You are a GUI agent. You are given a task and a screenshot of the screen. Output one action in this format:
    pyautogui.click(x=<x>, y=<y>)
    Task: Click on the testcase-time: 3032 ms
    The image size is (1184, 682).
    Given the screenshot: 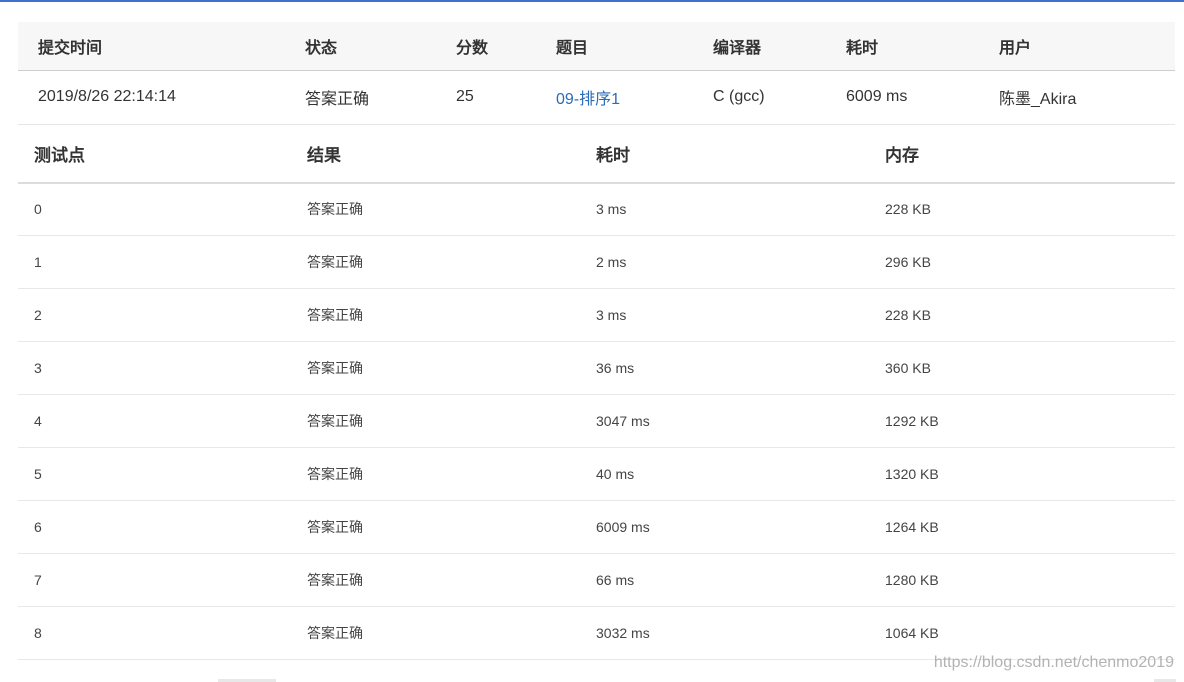 What is the action you would take?
    pyautogui.click(x=740, y=633)
    